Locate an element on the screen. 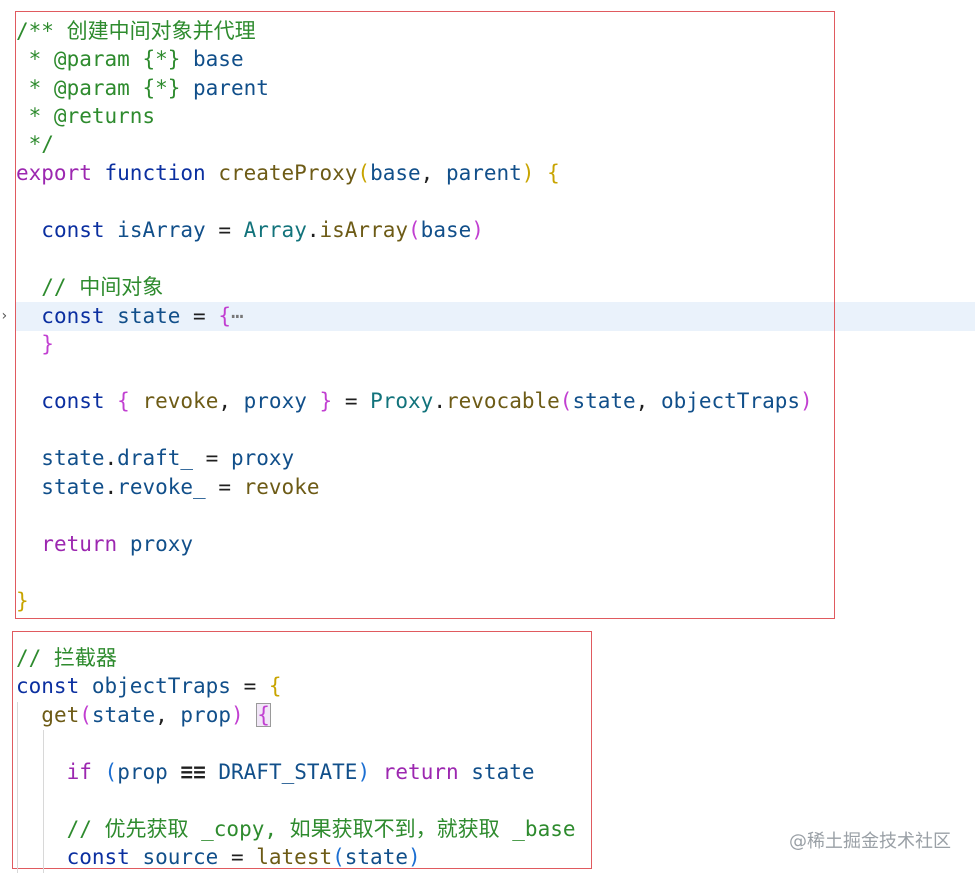 The width and height of the screenshot is (975, 873). chevron-right-icon: › is located at coordinates (4, 316).